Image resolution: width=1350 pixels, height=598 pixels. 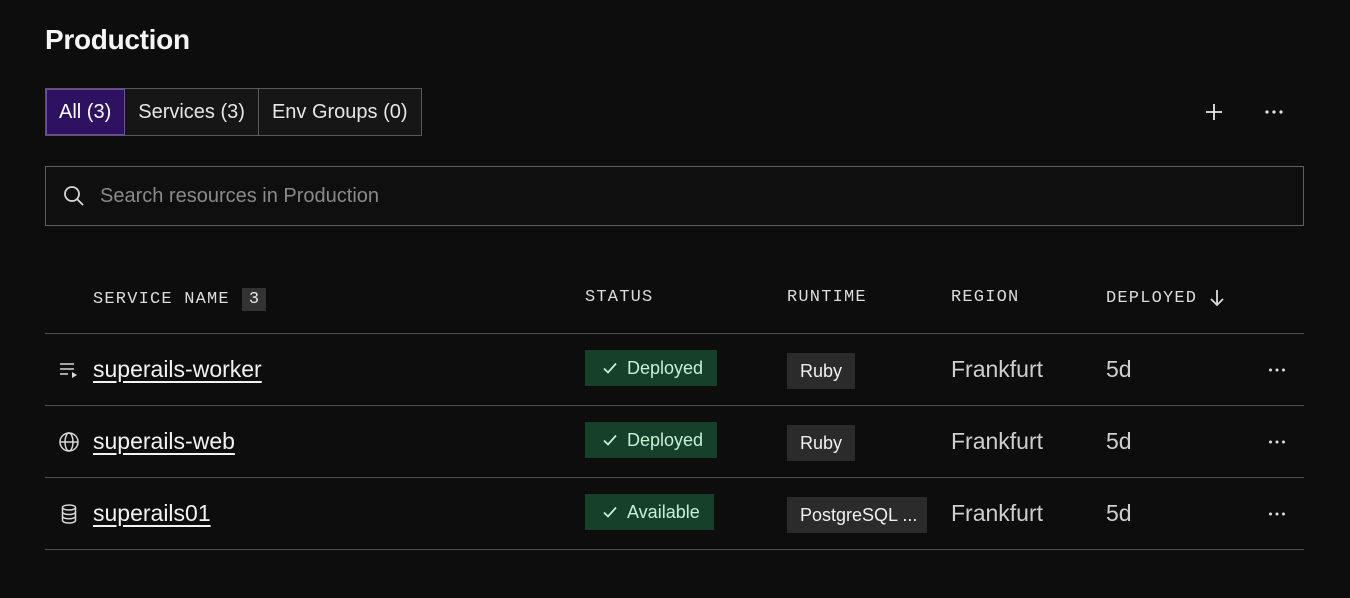 I want to click on table-row: superails-web Deployed Ruby Frankfurt 5d, so click(x=674, y=442).